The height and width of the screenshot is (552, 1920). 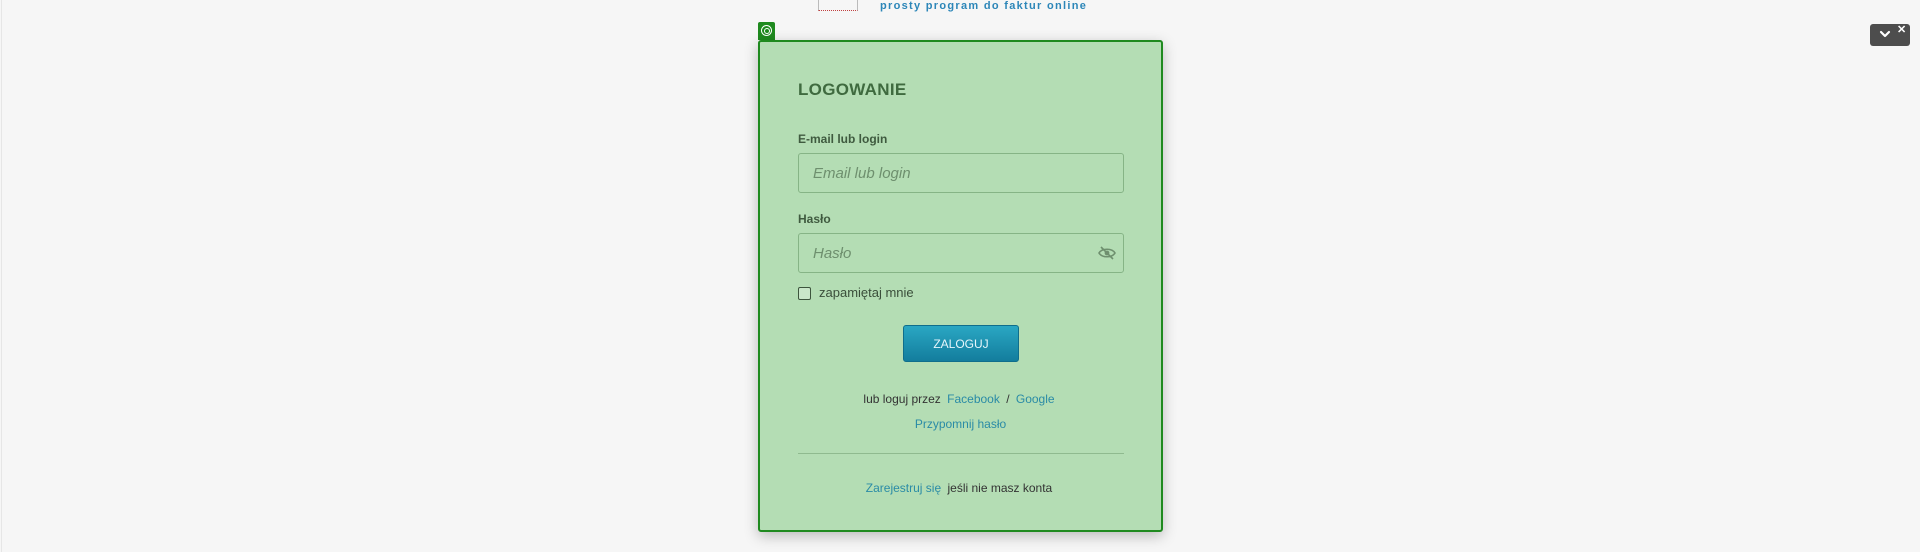 I want to click on remind-password-link: Przypomnij hasło, so click(x=960, y=424).